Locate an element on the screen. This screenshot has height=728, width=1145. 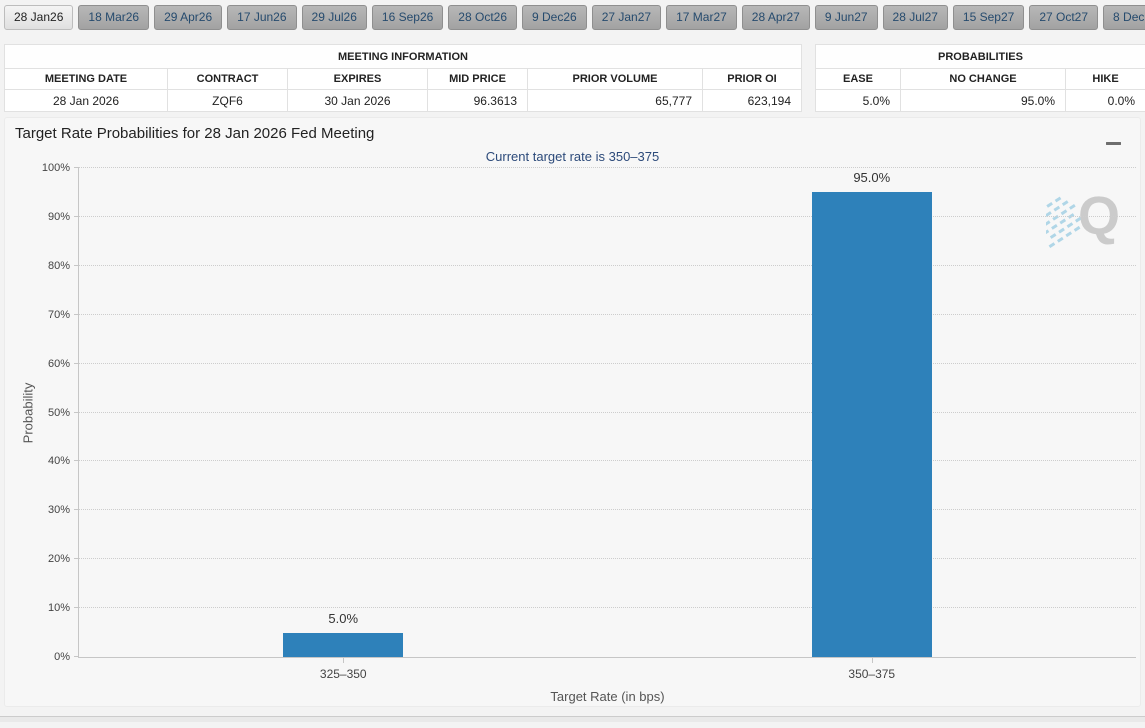
column-header: MID PRICE is located at coordinates (477, 79).